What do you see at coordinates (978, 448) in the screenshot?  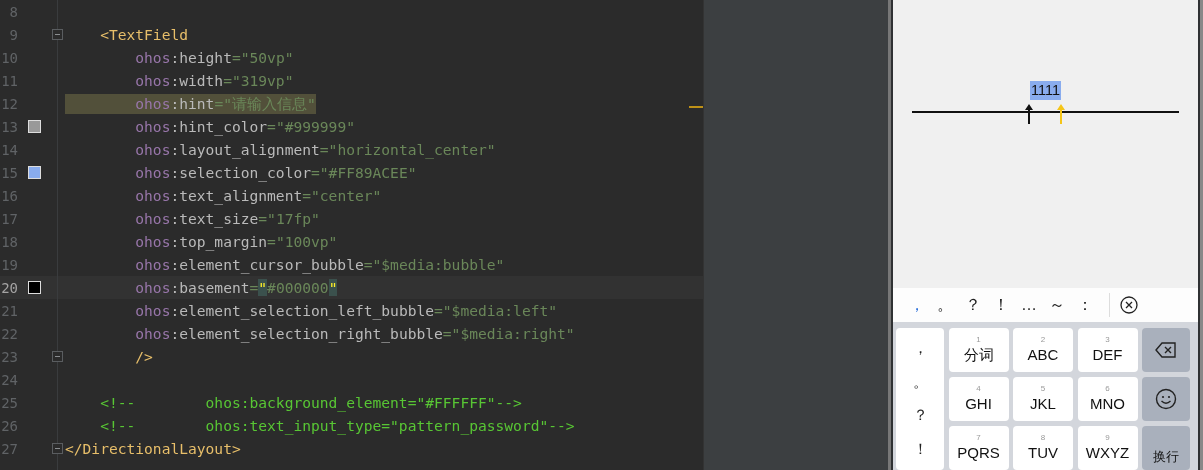 I see `keyboard-key: 7 PQRS` at bounding box center [978, 448].